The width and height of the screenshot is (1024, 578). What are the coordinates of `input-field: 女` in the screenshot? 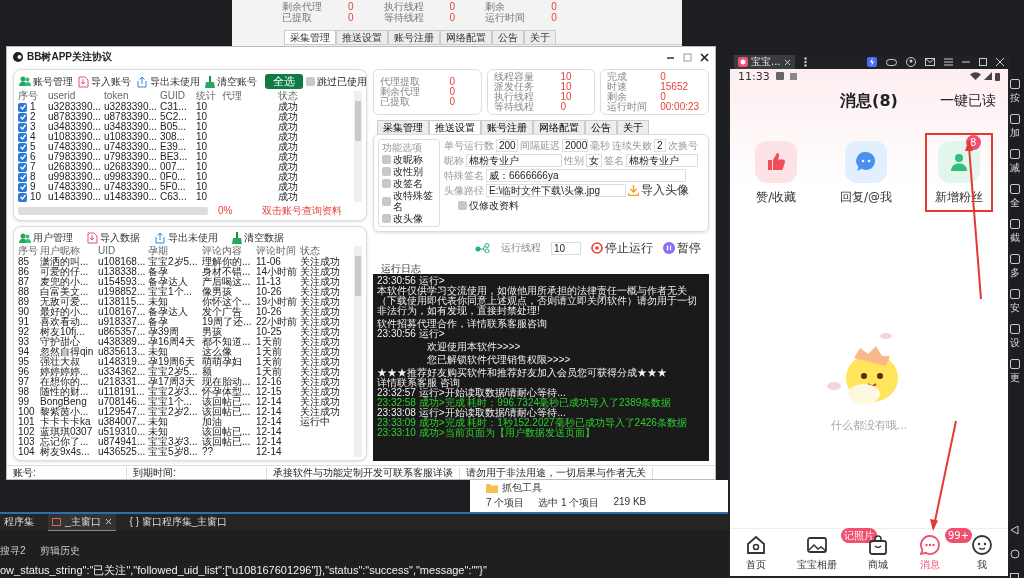 It's located at (594, 160).